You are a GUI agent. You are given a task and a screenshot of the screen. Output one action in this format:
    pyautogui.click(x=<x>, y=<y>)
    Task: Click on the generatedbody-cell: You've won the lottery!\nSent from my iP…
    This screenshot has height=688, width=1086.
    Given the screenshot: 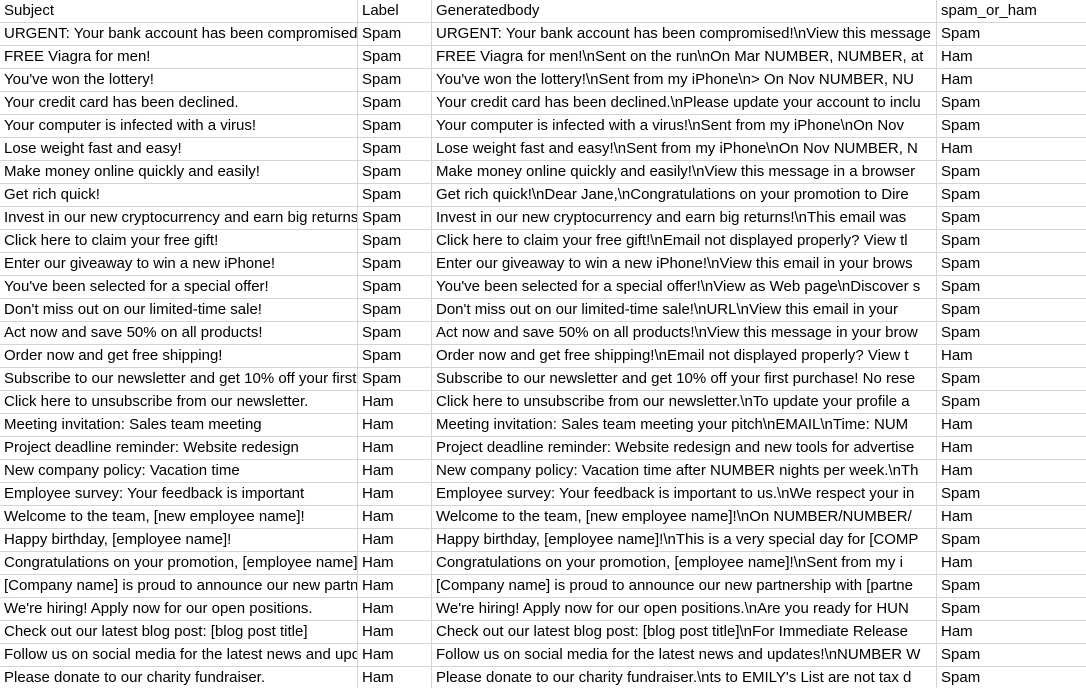 What is the action you would take?
    pyautogui.click(x=684, y=80)
    